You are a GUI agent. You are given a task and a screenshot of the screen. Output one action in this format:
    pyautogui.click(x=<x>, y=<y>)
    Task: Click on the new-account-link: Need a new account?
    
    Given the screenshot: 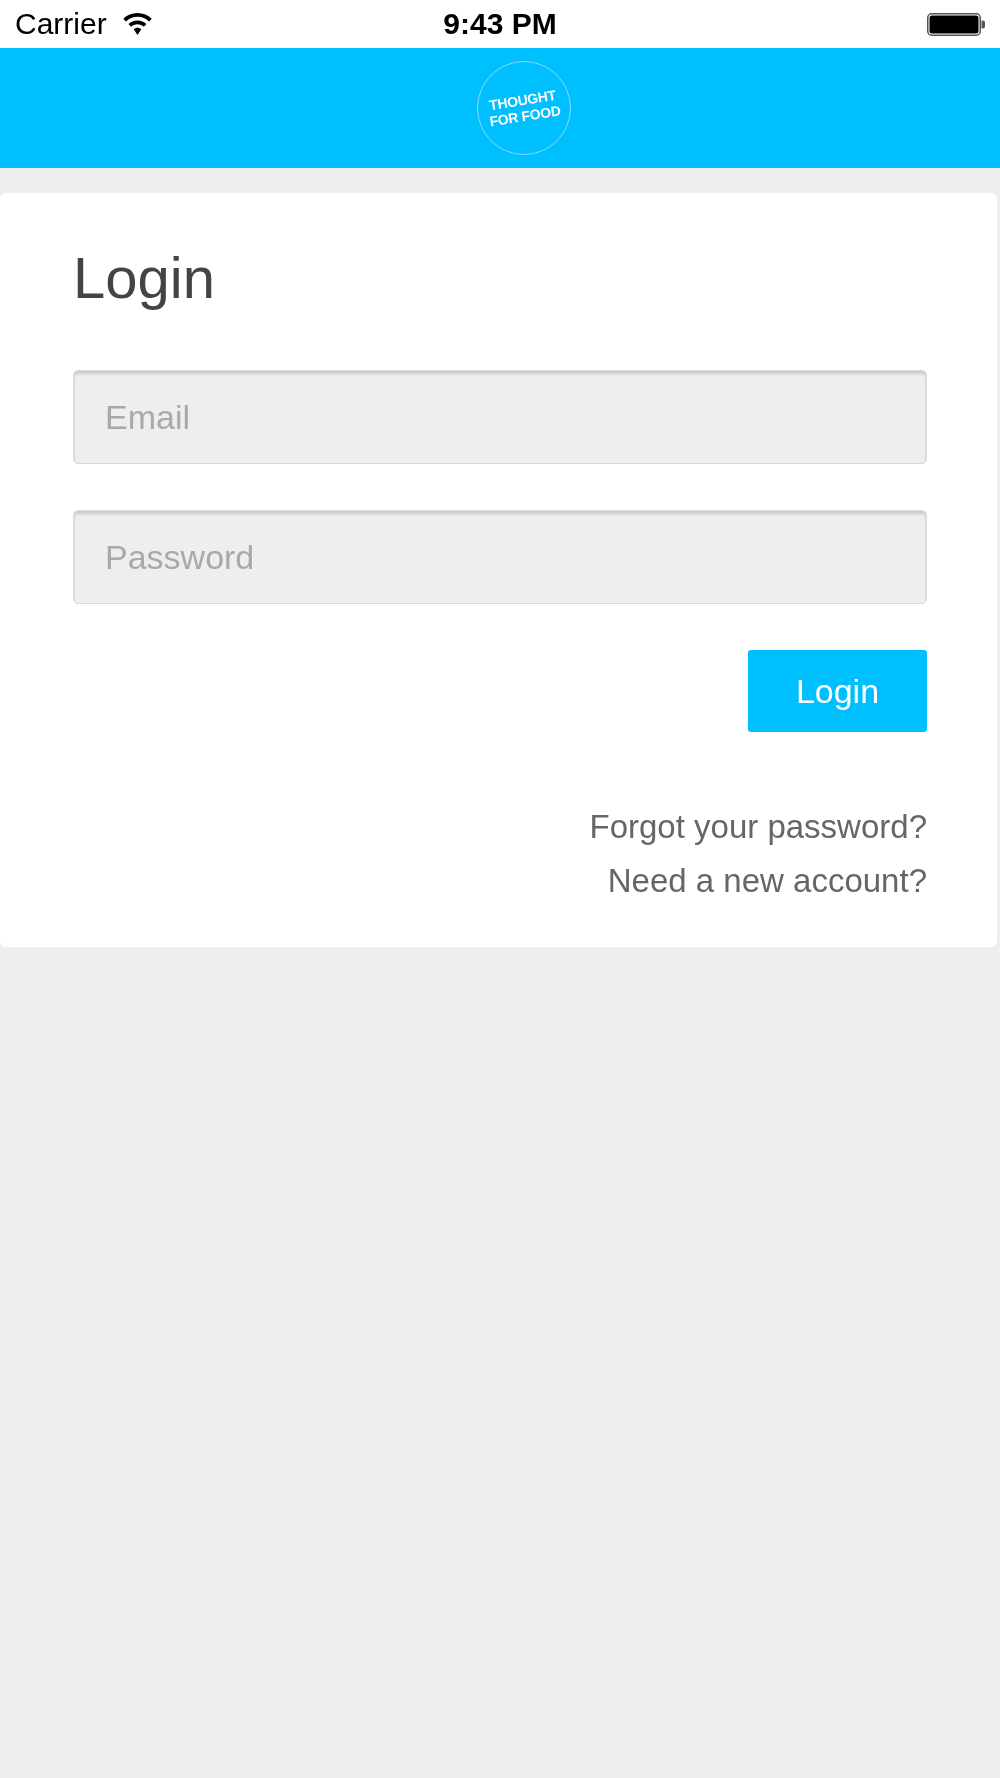 What is the action you would take?
    pyautogui.click(x=767, y=881)
    